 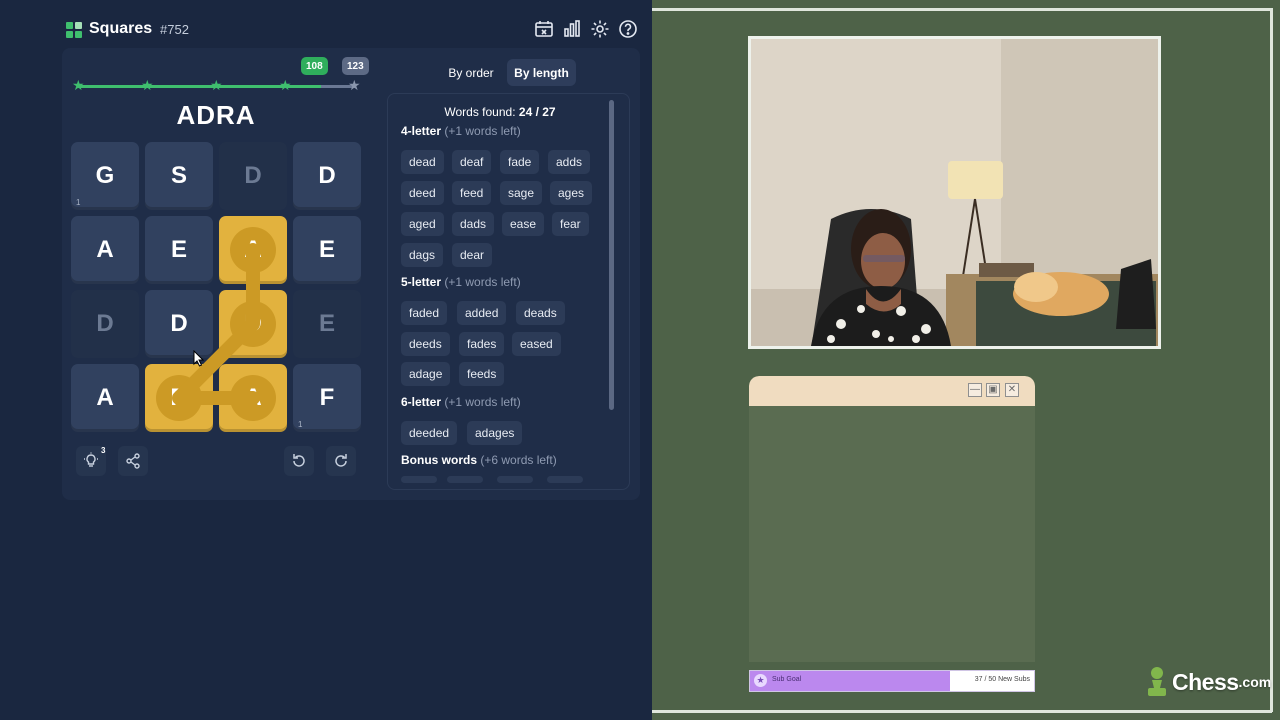 I want to click on found-word-chip: faded, so click(x=424, y=313).